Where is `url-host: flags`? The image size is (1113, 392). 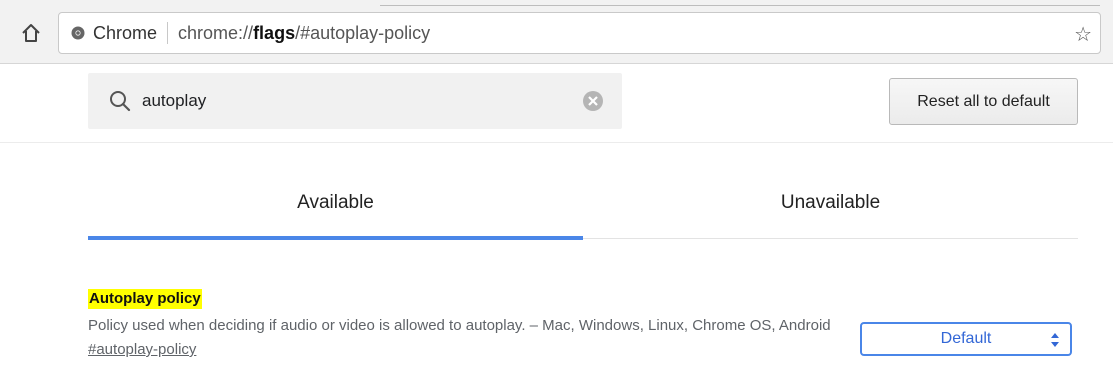
url-host: flags is located at coordinates (274, 32).